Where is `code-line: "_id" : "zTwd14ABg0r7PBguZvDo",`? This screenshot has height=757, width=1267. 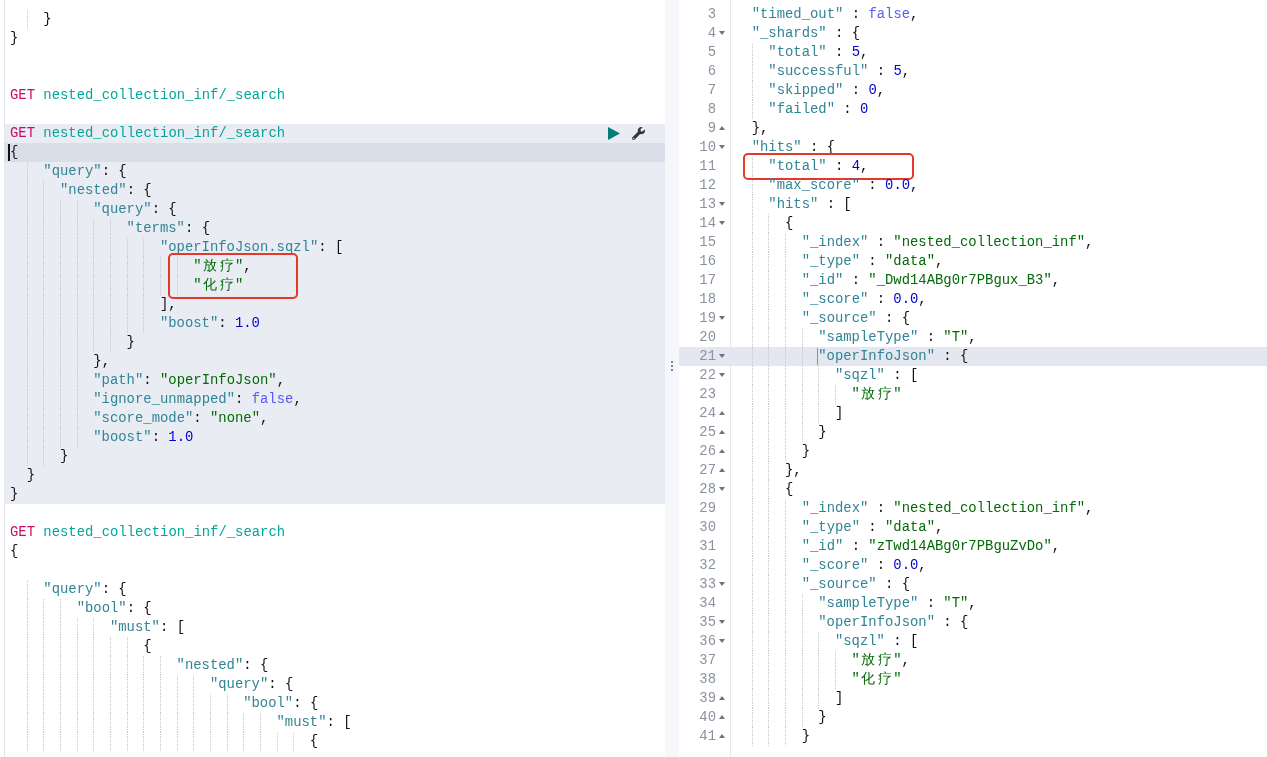 code-line: "_id" : "zTwd14ABg0r7PBguZvDo", is located at coordinates (931, 546).